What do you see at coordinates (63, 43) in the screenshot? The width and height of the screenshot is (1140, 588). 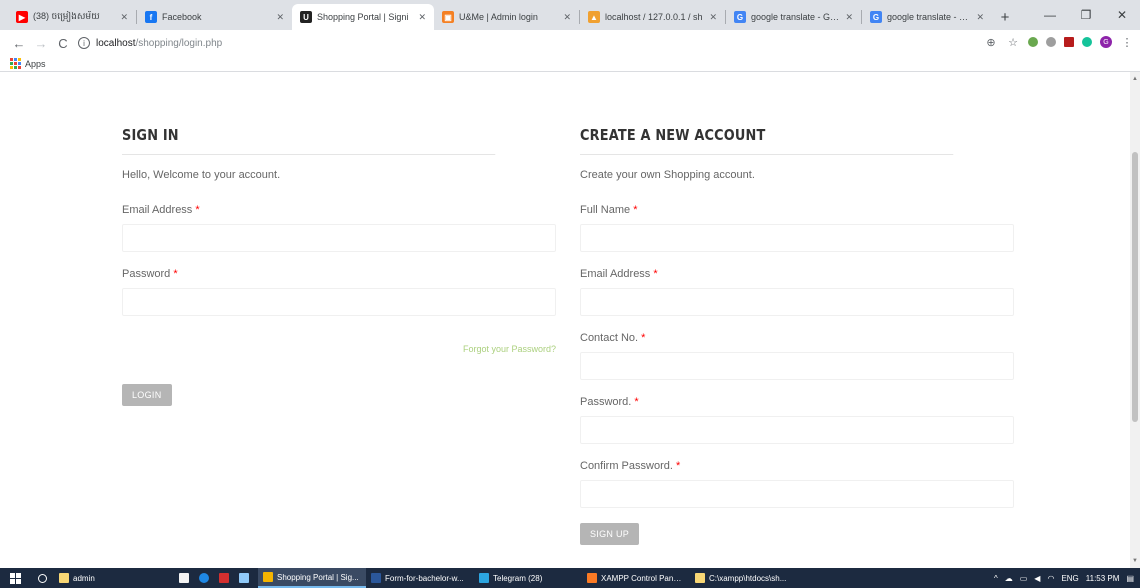 I see `reload-icon: C` at bounding box center [63, 43].